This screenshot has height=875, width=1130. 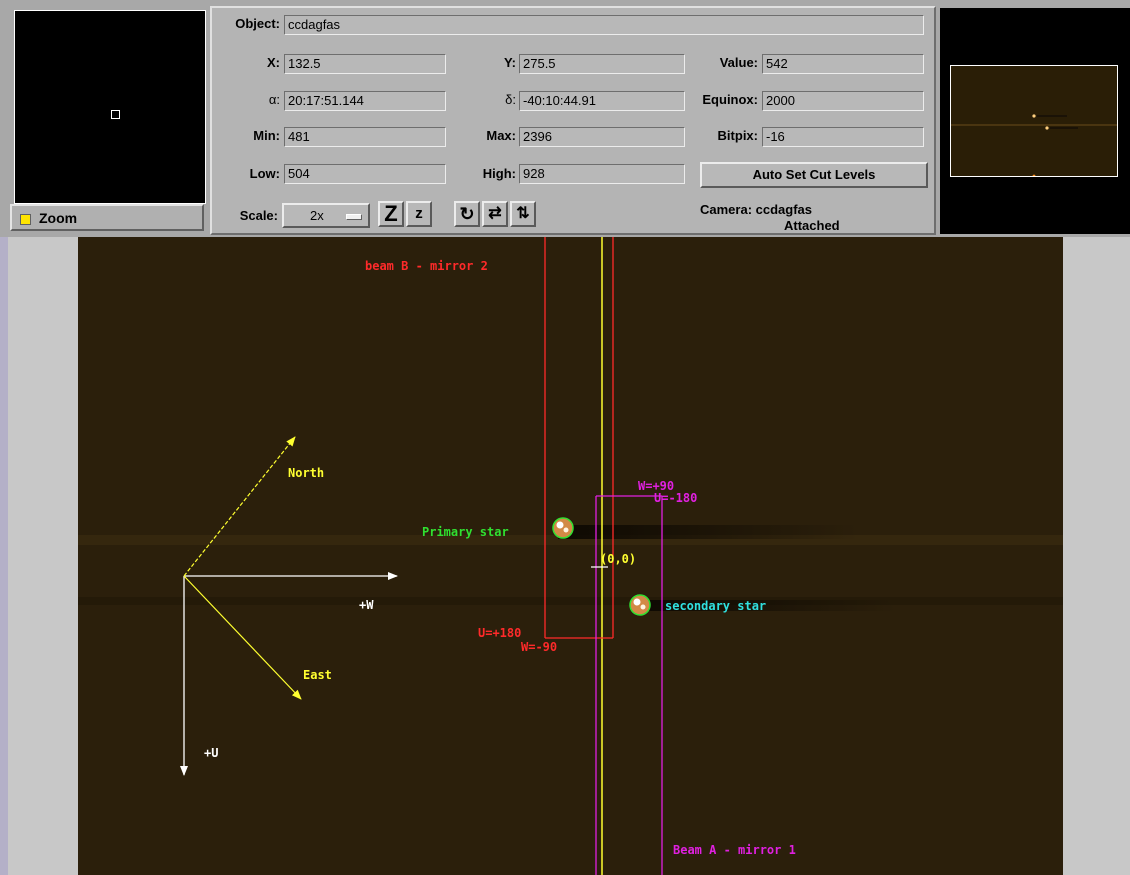 What do you see at coordinates (618, 559) in the screenshot?
I see `origin-label: (0,0)` at bounding box center [618, 559].